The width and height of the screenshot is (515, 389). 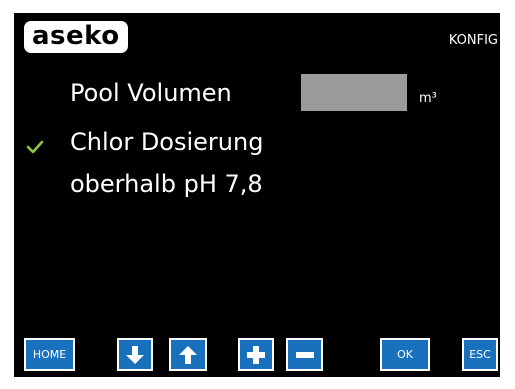 I want to click on up-button, so click(x=188, y=354).